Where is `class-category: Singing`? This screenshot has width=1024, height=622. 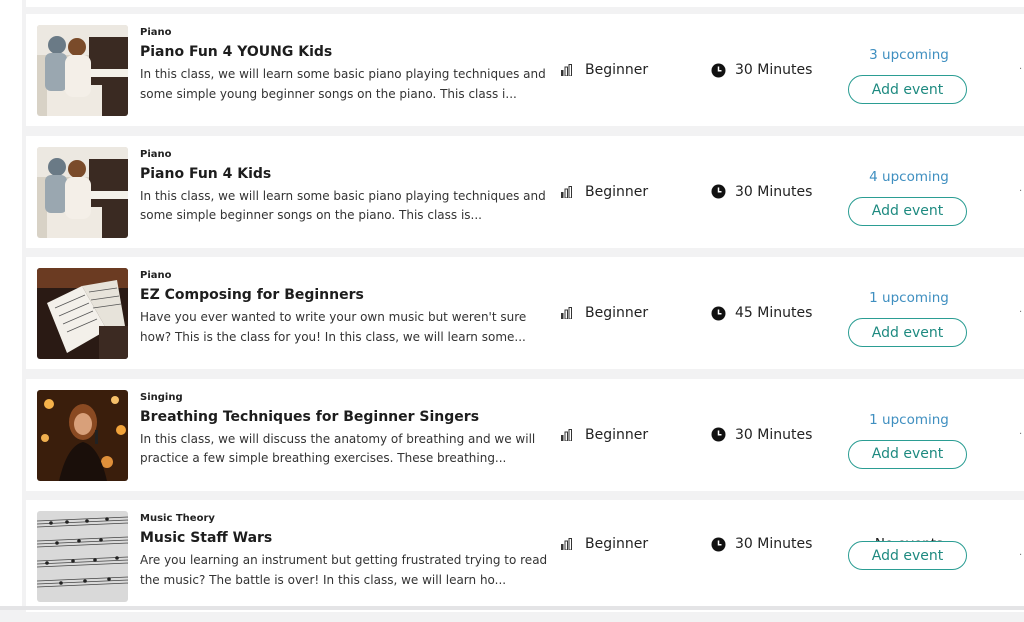 class-category: Singing is located at coordinates (161, 397).